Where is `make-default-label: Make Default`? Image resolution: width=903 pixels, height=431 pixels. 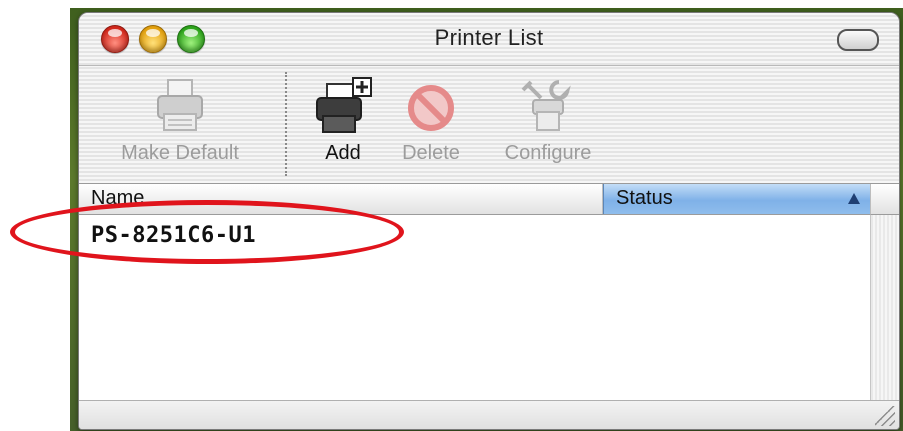
make-default-label: Make Default is located at coordinates (180, 153).